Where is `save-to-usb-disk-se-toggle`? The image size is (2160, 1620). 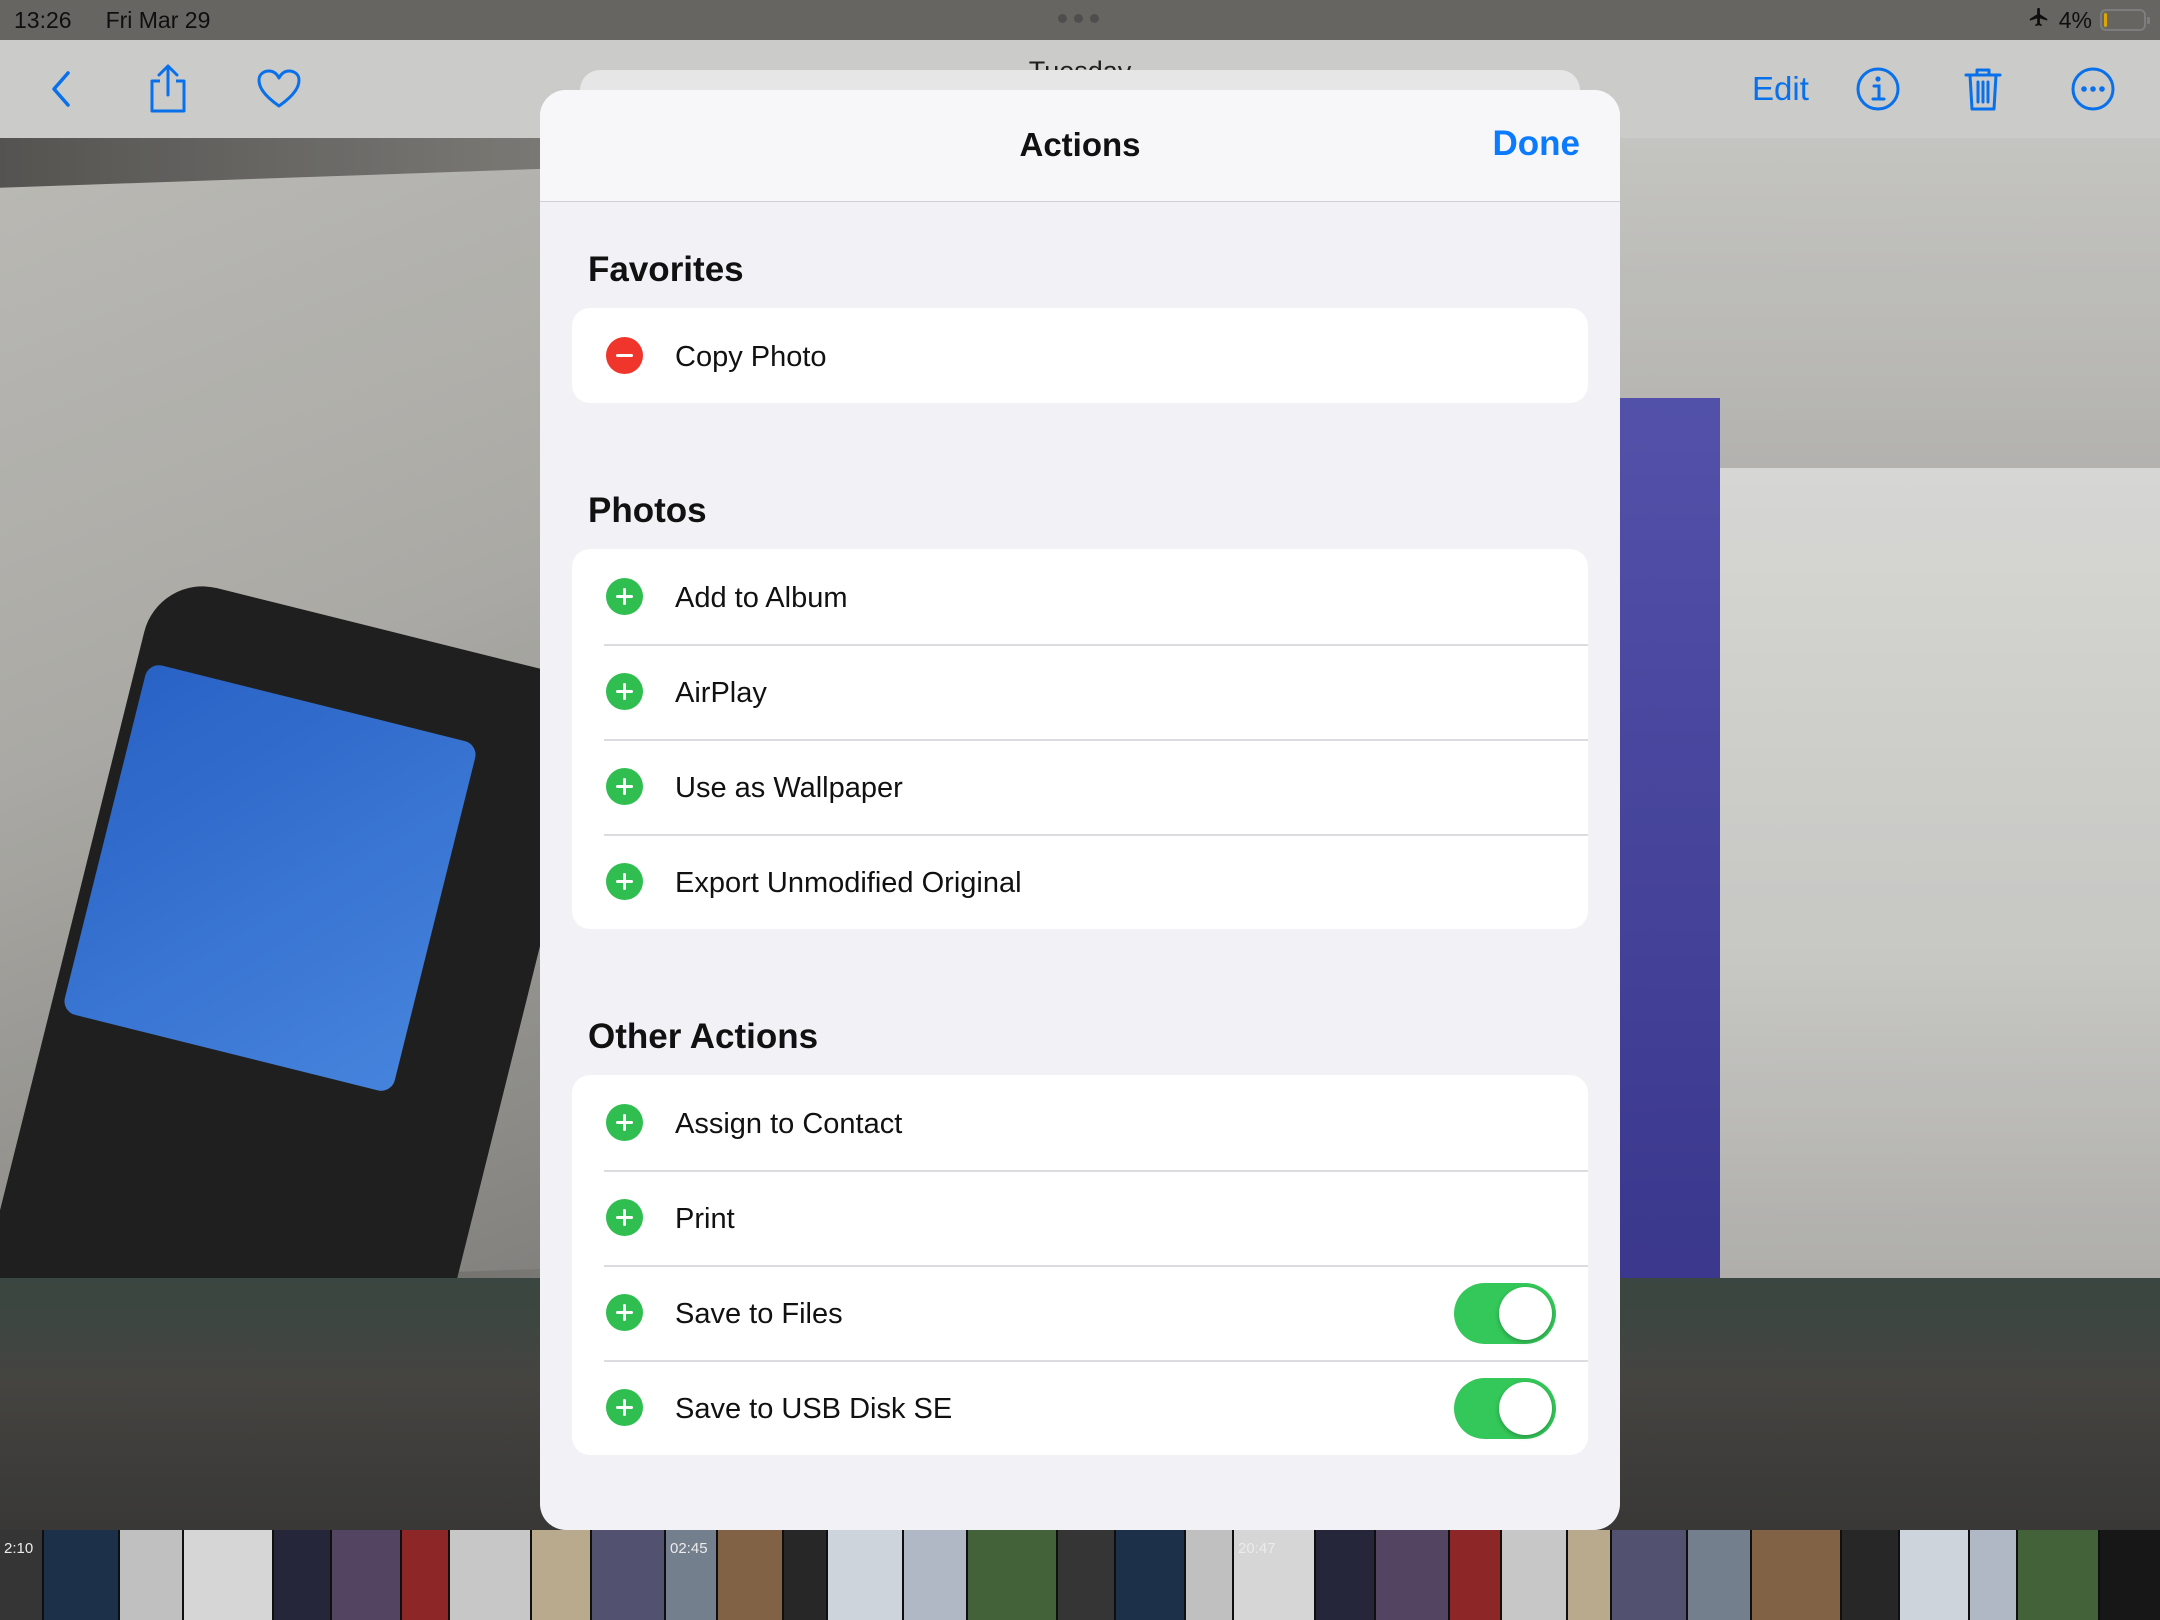 save-to-usb-disk-se-toggle is located at coordinates (1505, 1408).